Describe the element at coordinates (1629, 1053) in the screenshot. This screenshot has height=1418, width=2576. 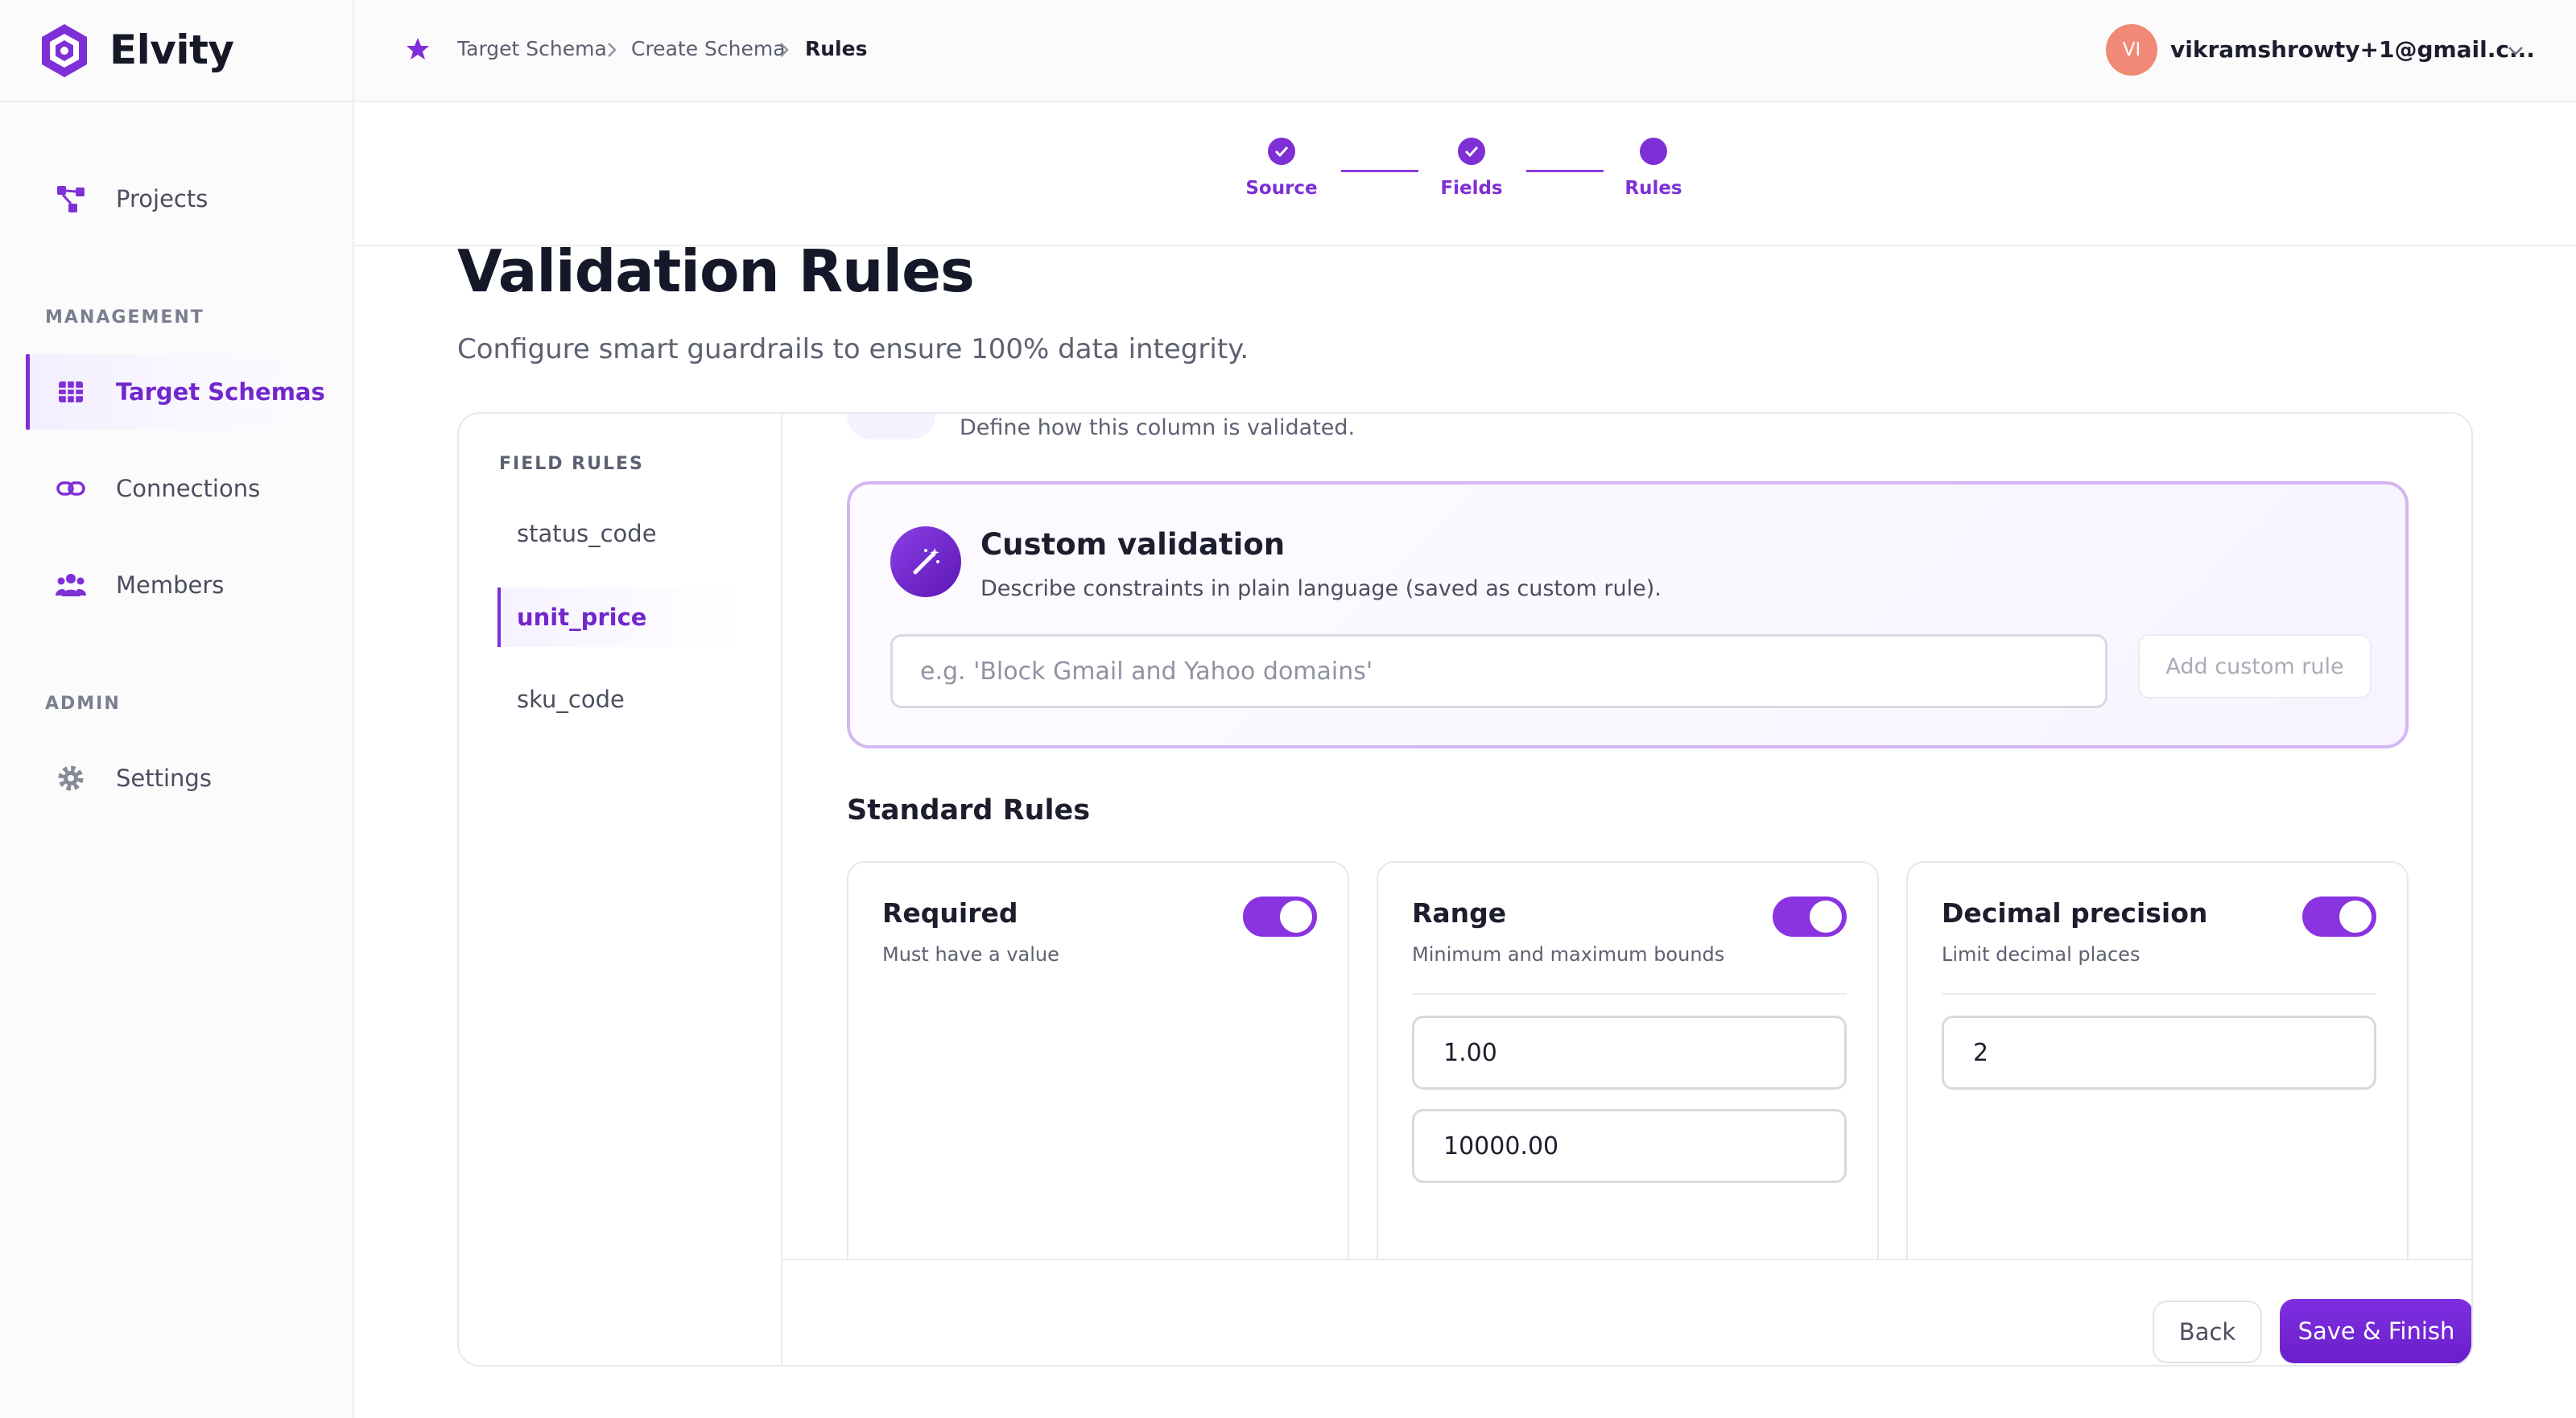
I see `range-min-input` at that location.